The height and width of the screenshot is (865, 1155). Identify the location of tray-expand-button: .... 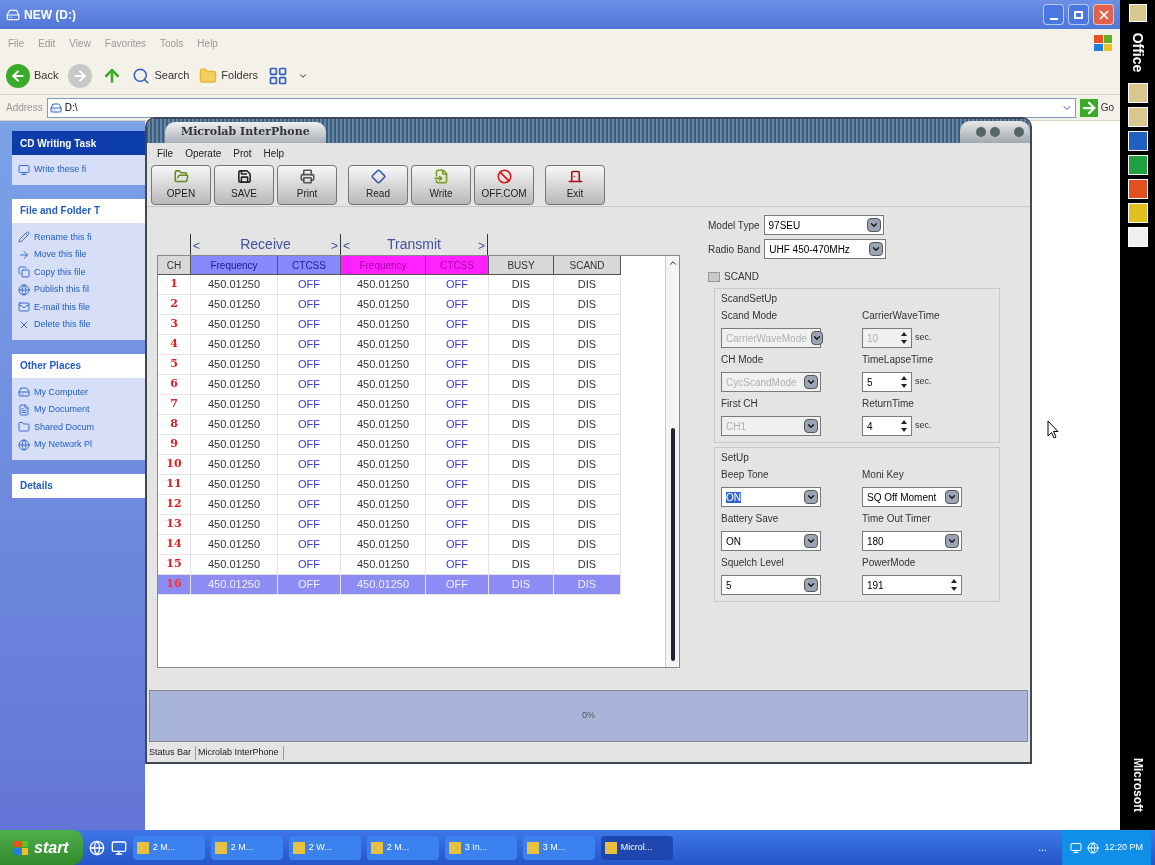
(1042, 847).